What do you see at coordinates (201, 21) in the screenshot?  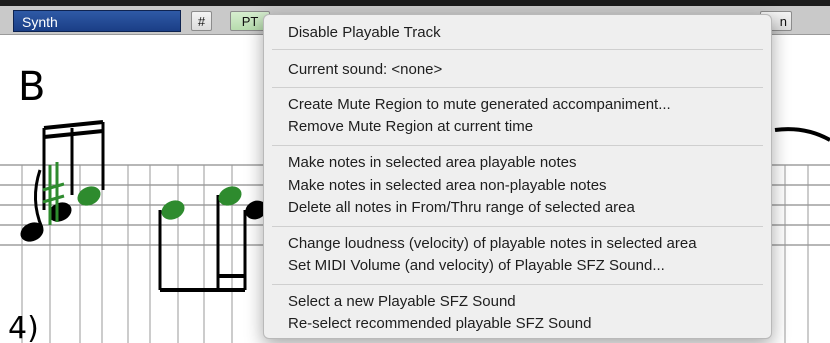 I see `sharp-button: #` at bounding box center [201, 21].